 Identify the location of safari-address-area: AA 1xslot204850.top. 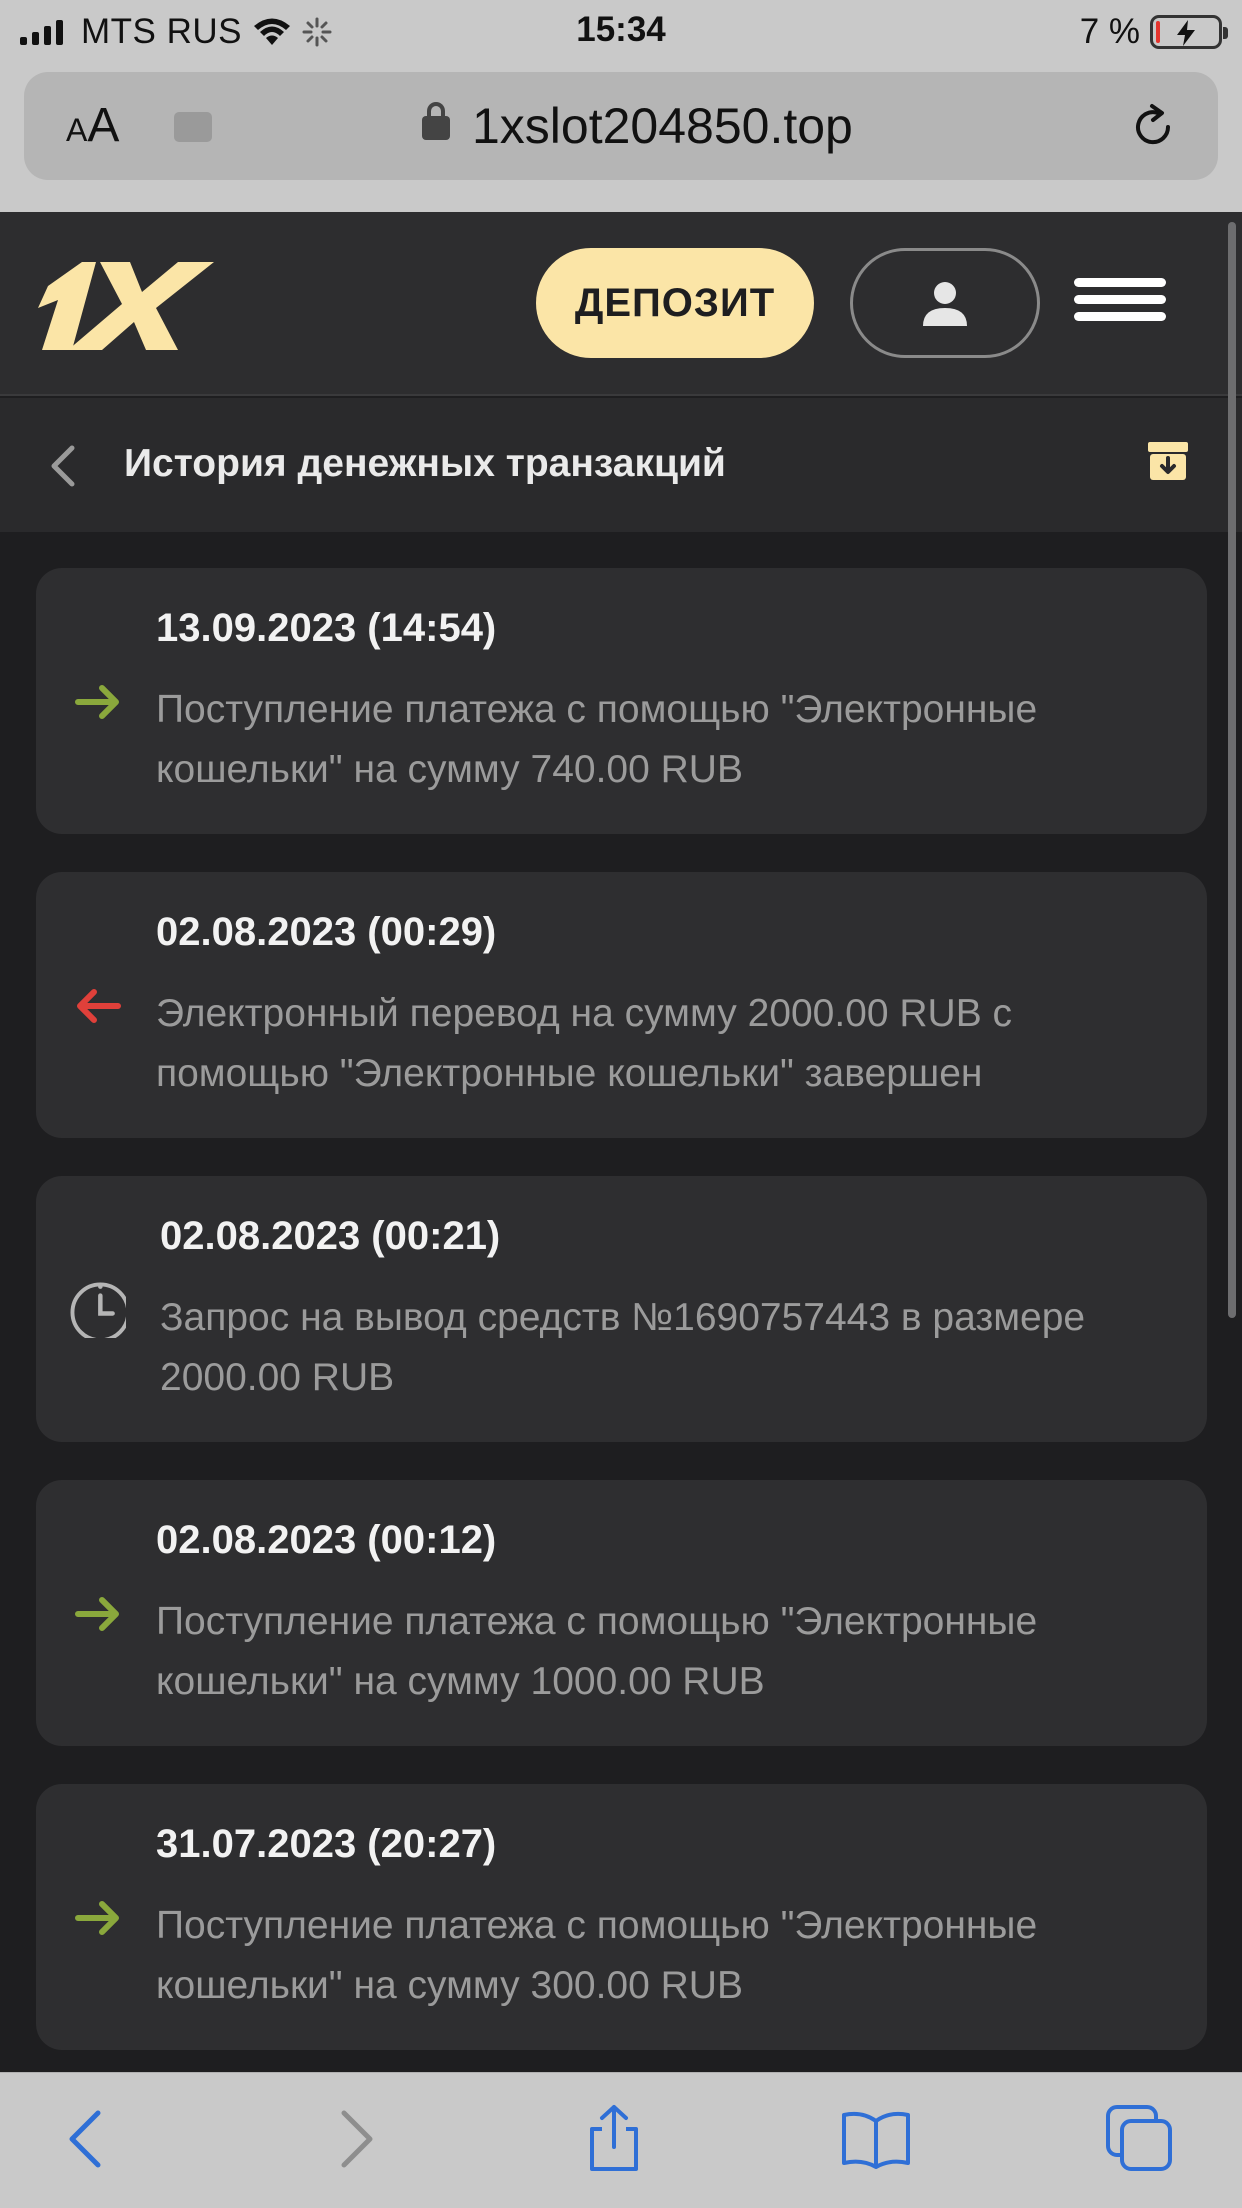
(621, 137).